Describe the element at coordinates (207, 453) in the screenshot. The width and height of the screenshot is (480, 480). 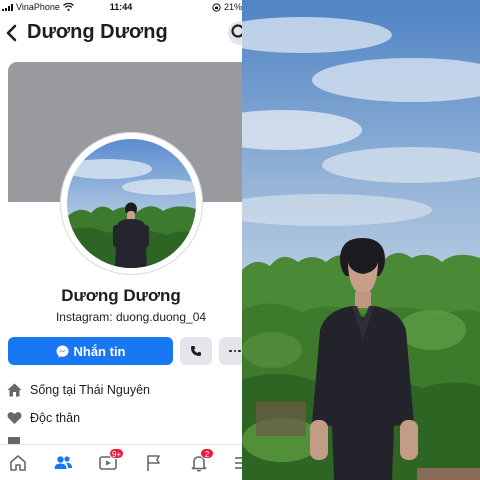
I see `notifications-badge: 2` at that location.